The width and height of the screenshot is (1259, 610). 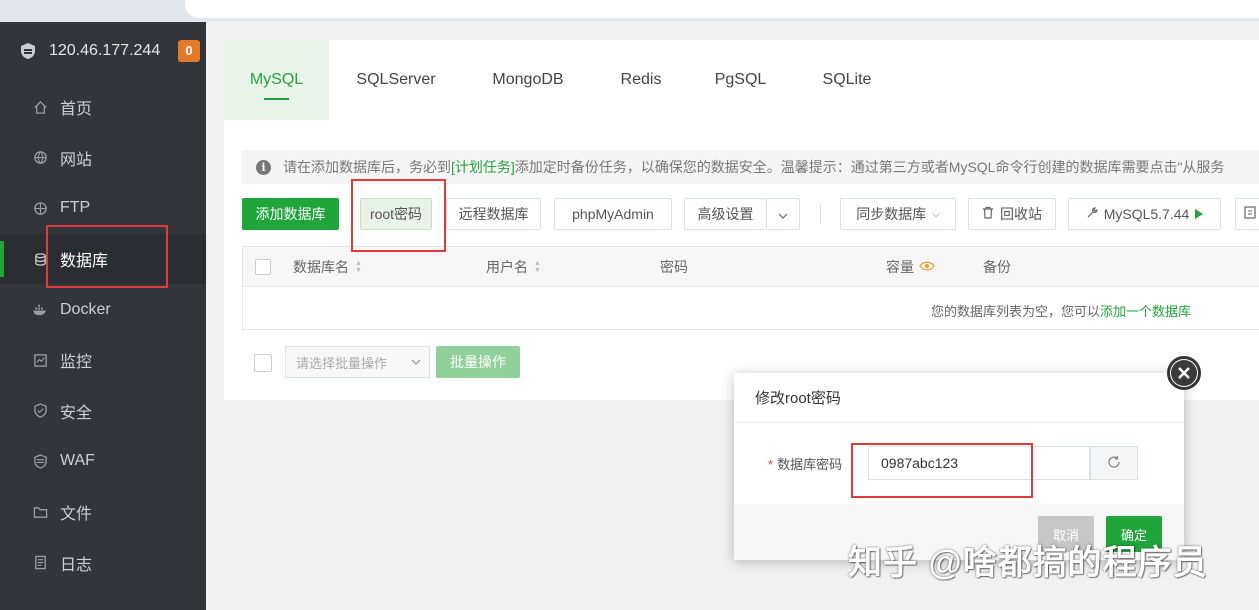 What do you see at coordinates (103, 562) in the screenshot?
I see `sidebar-item-logs: 日志` at bounding box center [103, 562].